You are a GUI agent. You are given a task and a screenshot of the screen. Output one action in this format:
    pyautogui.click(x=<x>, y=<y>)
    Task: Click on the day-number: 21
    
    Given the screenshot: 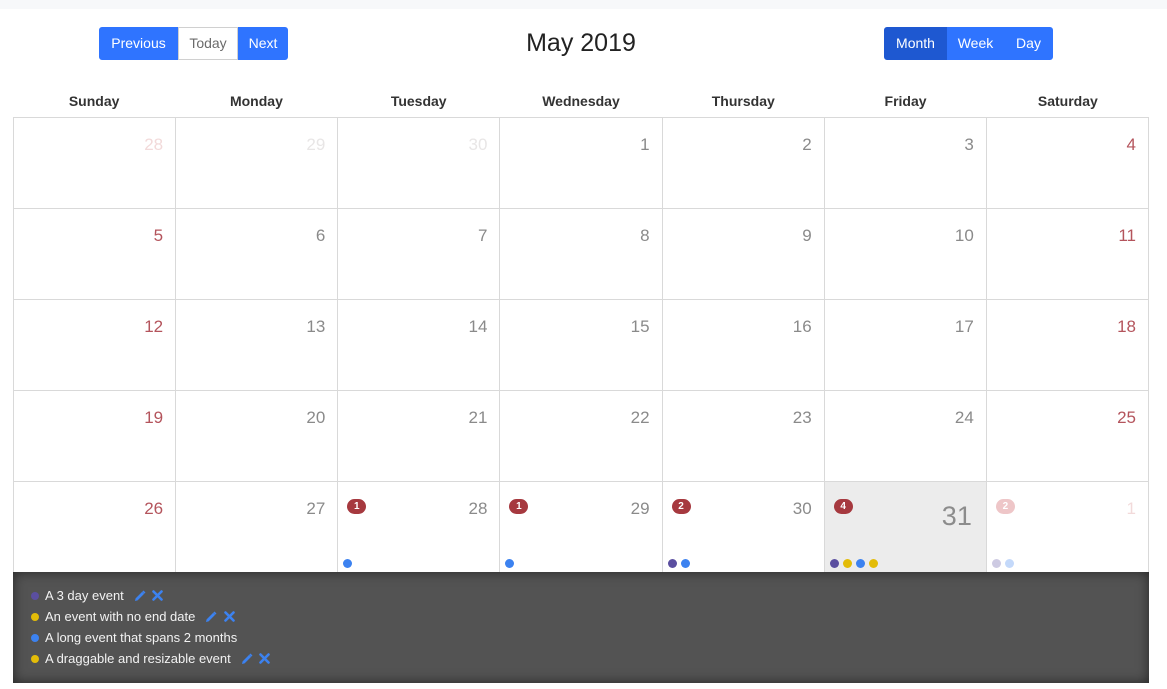 What is the action you would take?
    pyautogui.click(x=478, y=418)
    